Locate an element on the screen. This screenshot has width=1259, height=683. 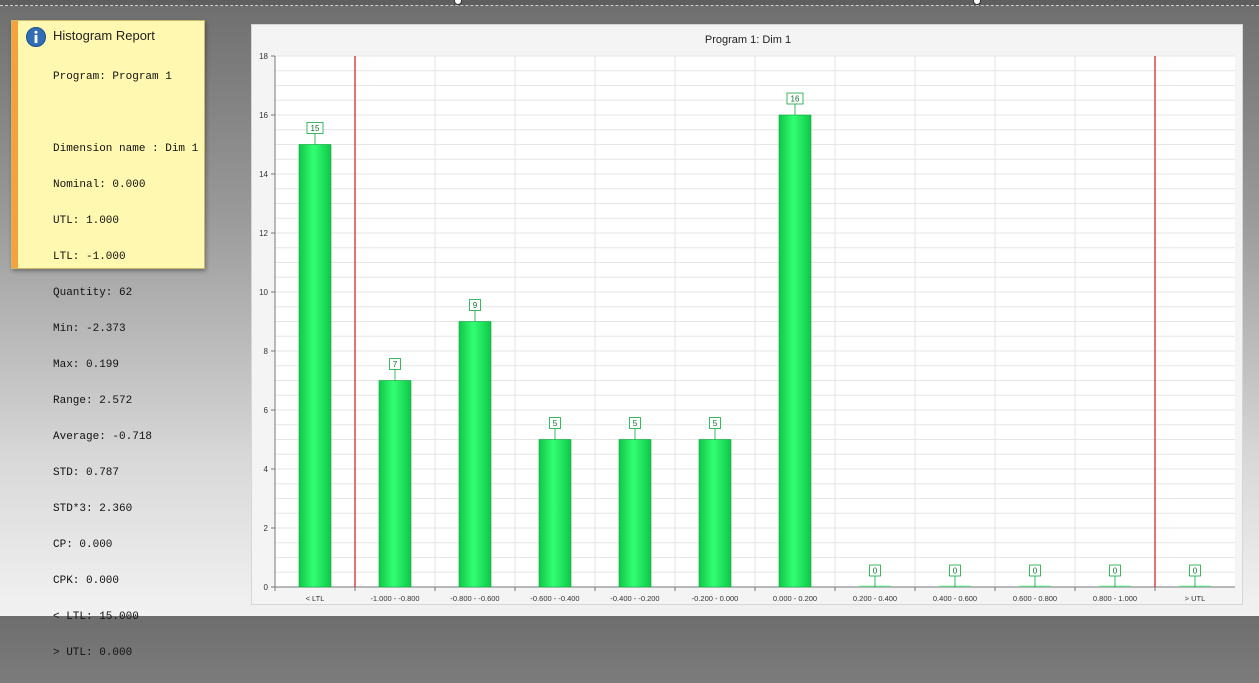
data-label: 7 is located at coordinates (395, 364).